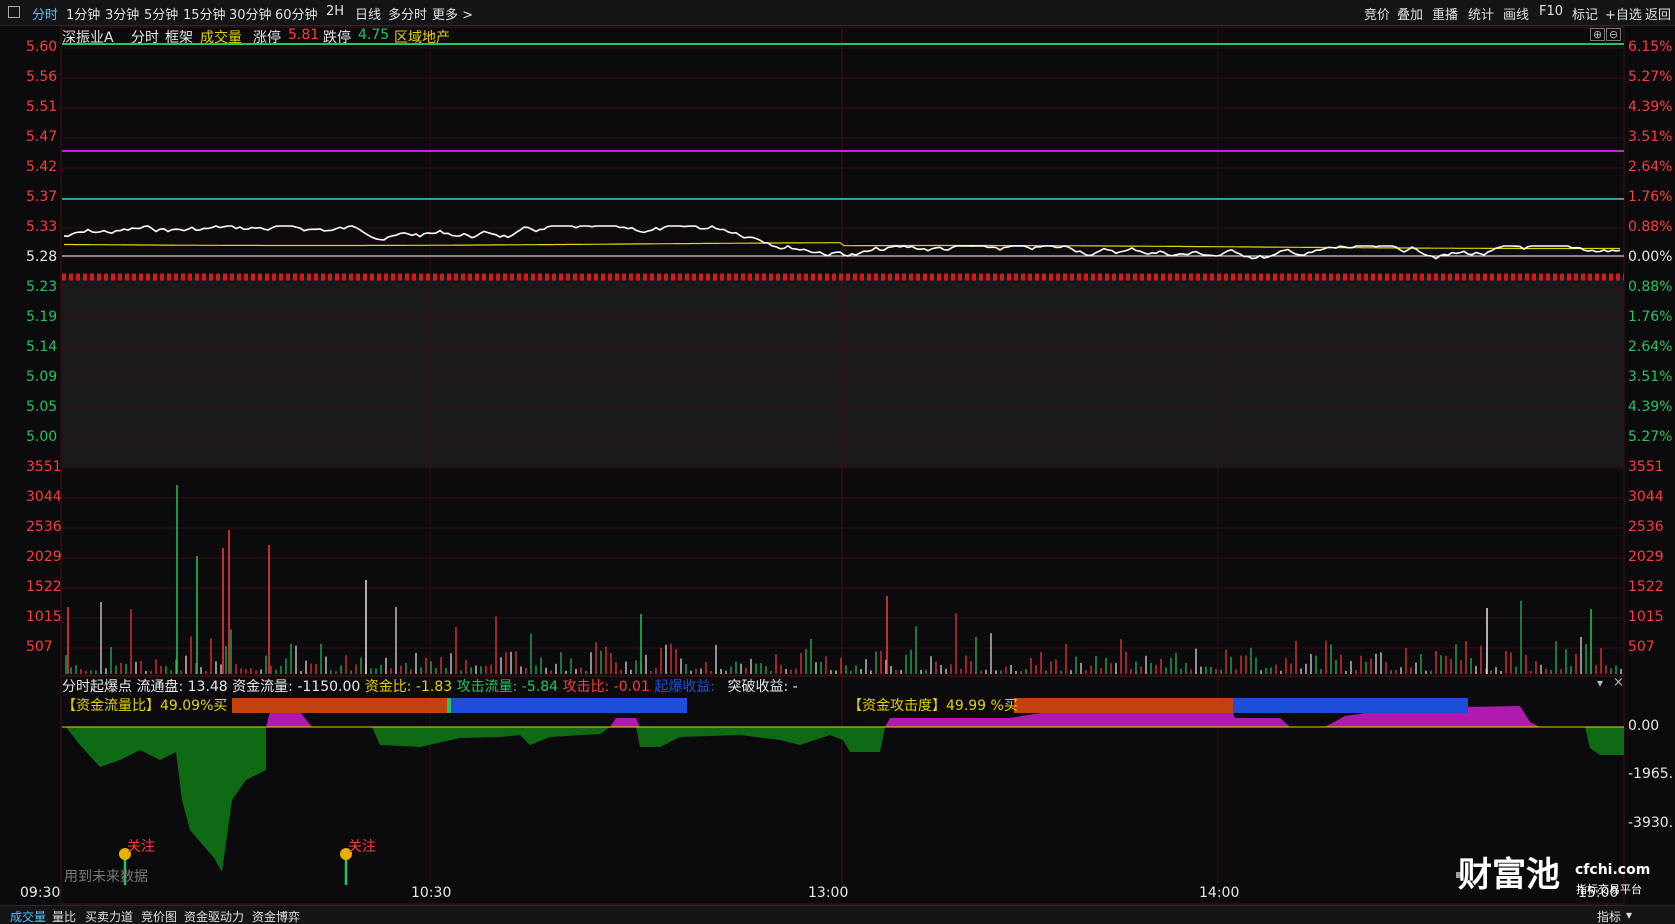 Image resolution: width=1675 pixels, height=924 pixels. What do you see at coordinates (758, 687) in the screenshot?
I see `break-label: 突破收益:` at bounding box center [758, 687].